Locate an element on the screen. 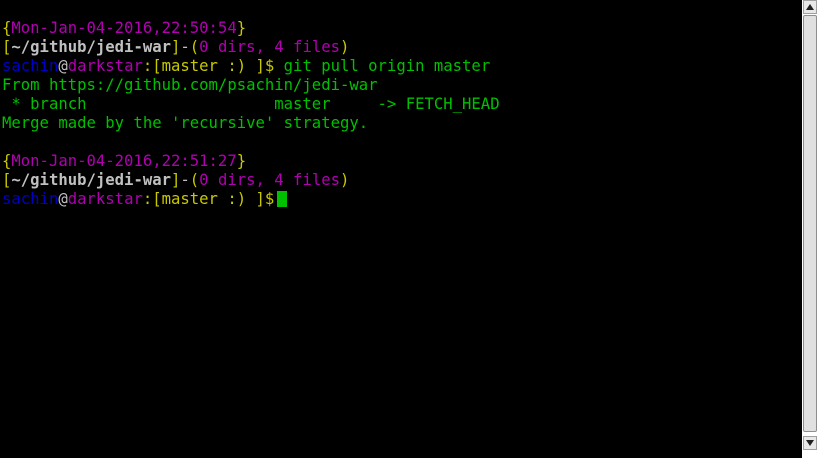 This screenshot has height=458, width=818. scroll-thumb is located at coordinates (810, 223).